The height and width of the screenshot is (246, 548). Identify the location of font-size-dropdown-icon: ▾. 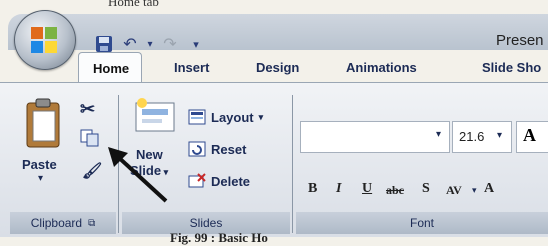
(499, 135).